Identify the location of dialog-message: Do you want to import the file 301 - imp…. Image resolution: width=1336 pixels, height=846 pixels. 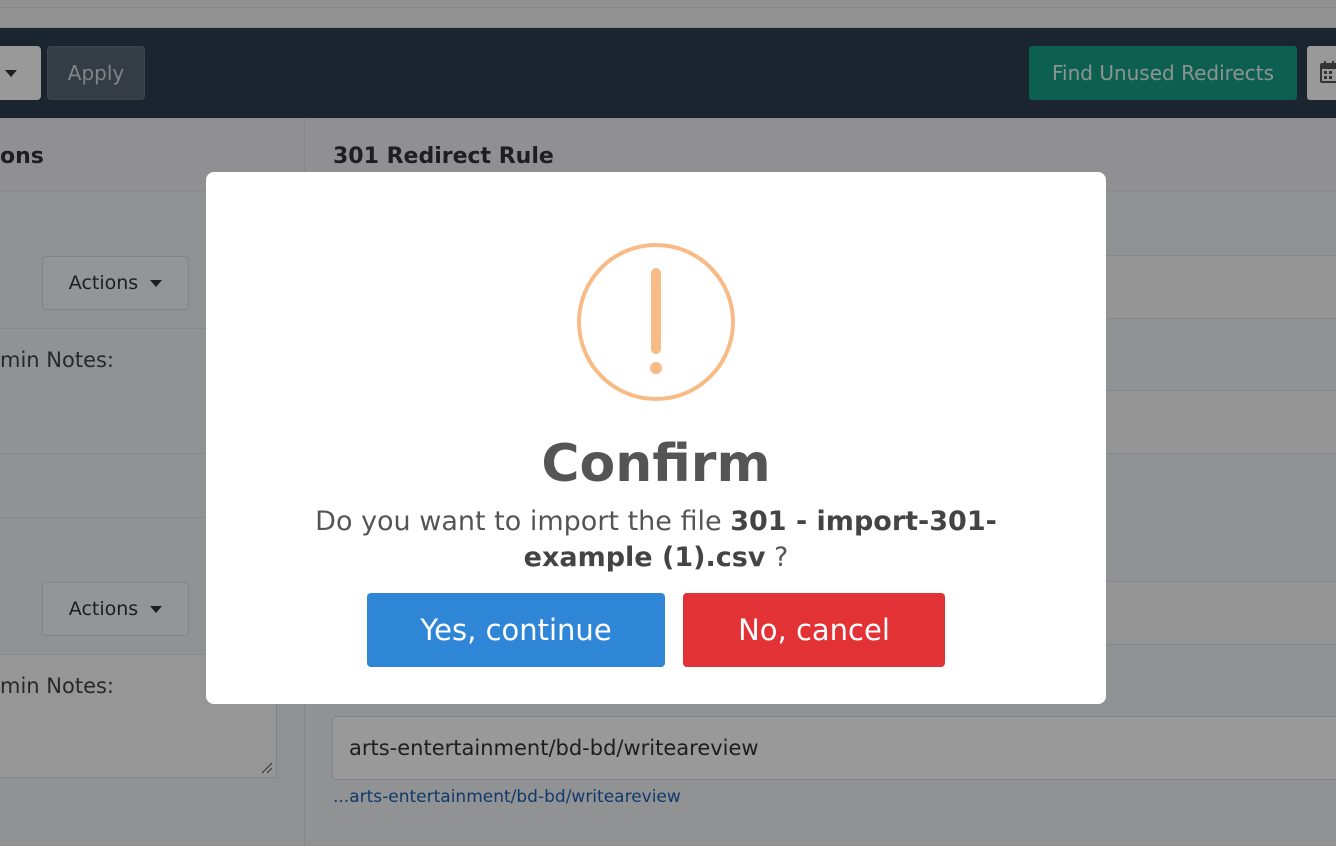
(656, 540).